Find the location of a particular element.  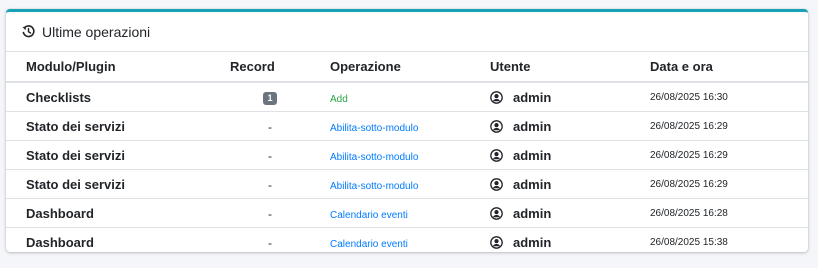

col-header-operation: Operazione is located at coordinates (410, 67).